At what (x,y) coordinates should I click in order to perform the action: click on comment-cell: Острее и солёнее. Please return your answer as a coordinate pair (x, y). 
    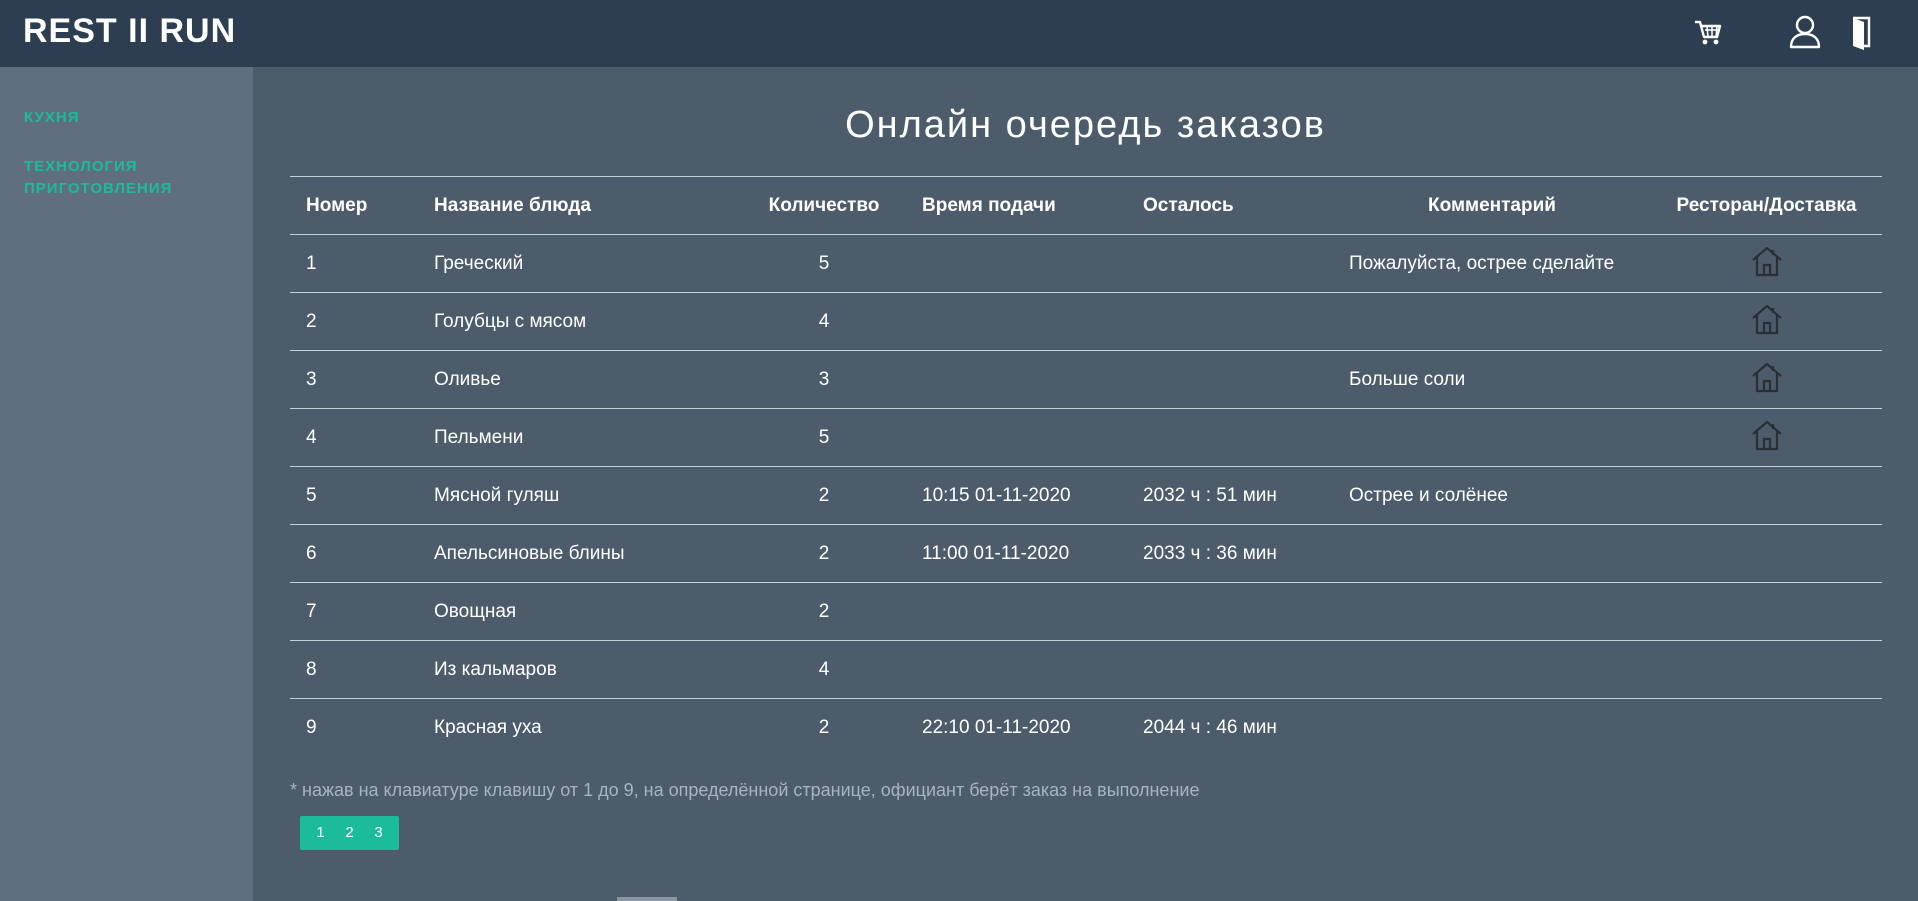
    Looking at the image, I should click on (1492, 495).